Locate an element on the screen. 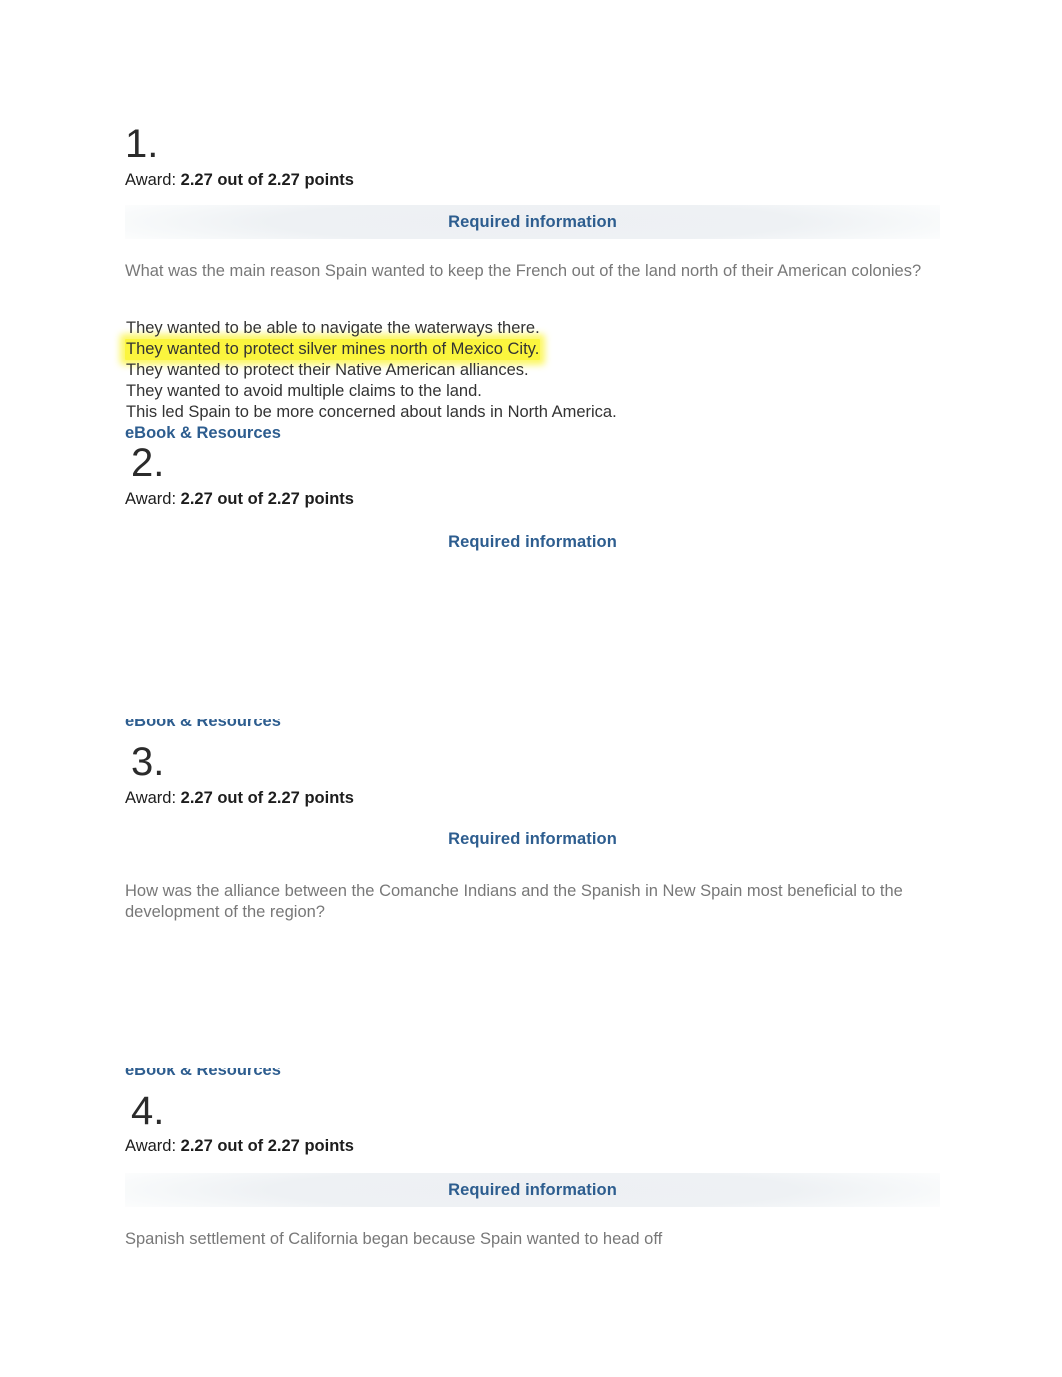 This screenshot has width=1062, height=1377. ebook-resources-link-1: eBook & Resources is located at coordinates (203, 433).